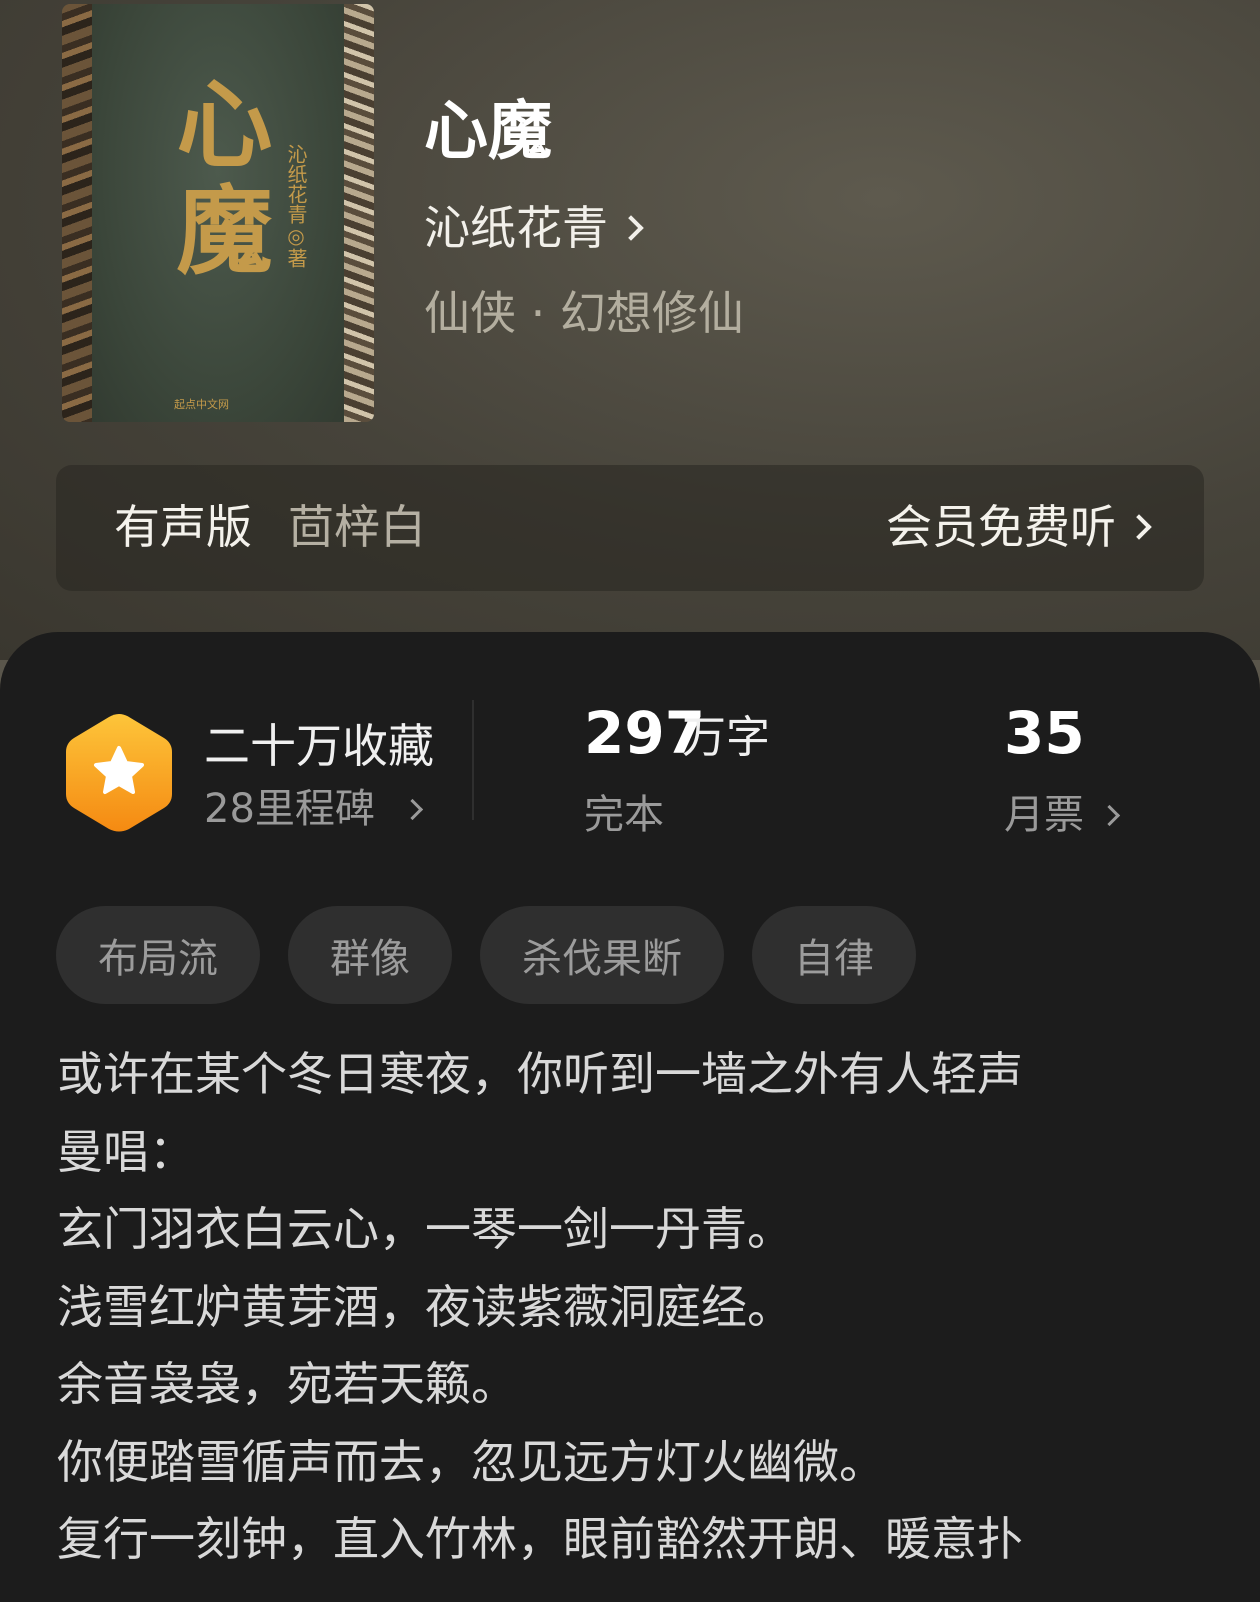 Image resolution: width=1260 pixels, height=1602 pixels. I want to click on synopsis-line: 玄门羽衣白云心，一琴一剑一丹青。, so click(425, 1229).